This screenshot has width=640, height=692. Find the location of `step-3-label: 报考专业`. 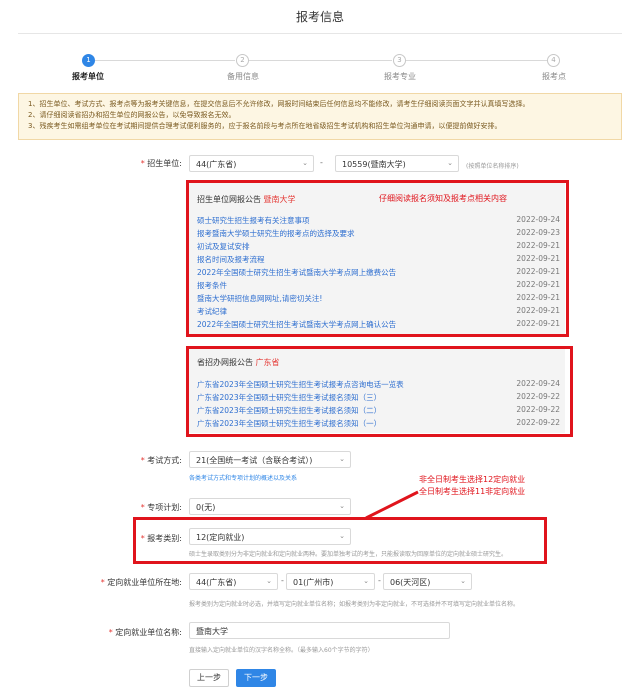

step-3-label: 报考专业 is located at coordinates (400, 76).